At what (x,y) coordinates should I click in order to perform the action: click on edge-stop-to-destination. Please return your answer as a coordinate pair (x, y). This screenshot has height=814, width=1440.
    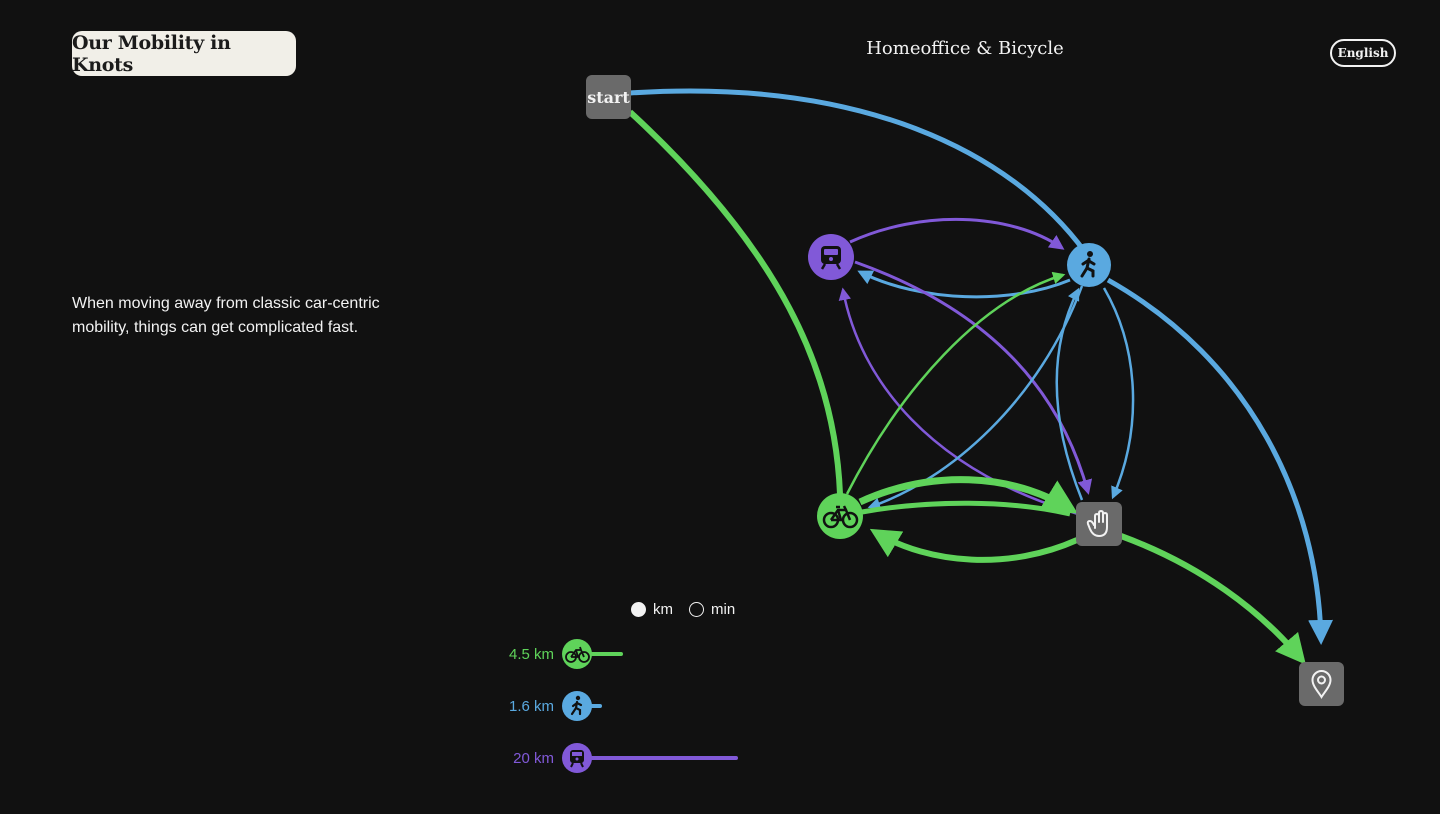
    Looking at the image, I should click on (1212, 599).